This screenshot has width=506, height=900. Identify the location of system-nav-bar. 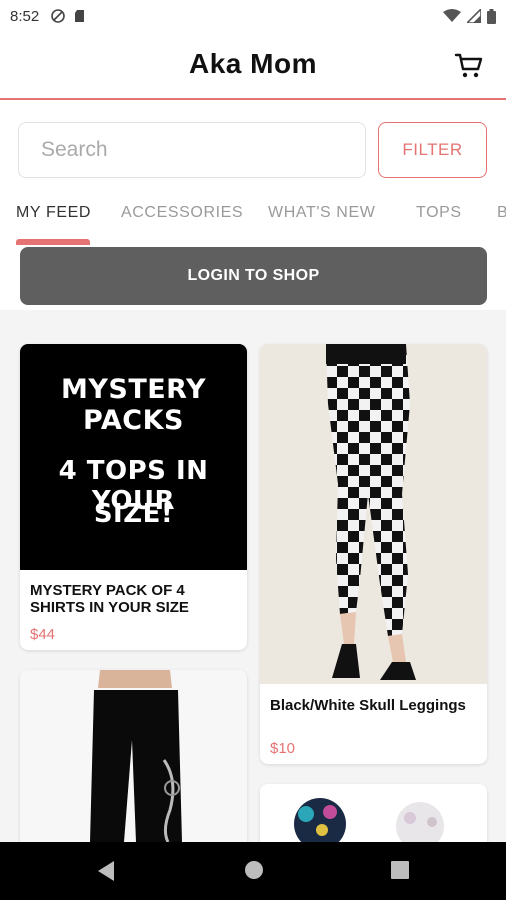
(253, 871).